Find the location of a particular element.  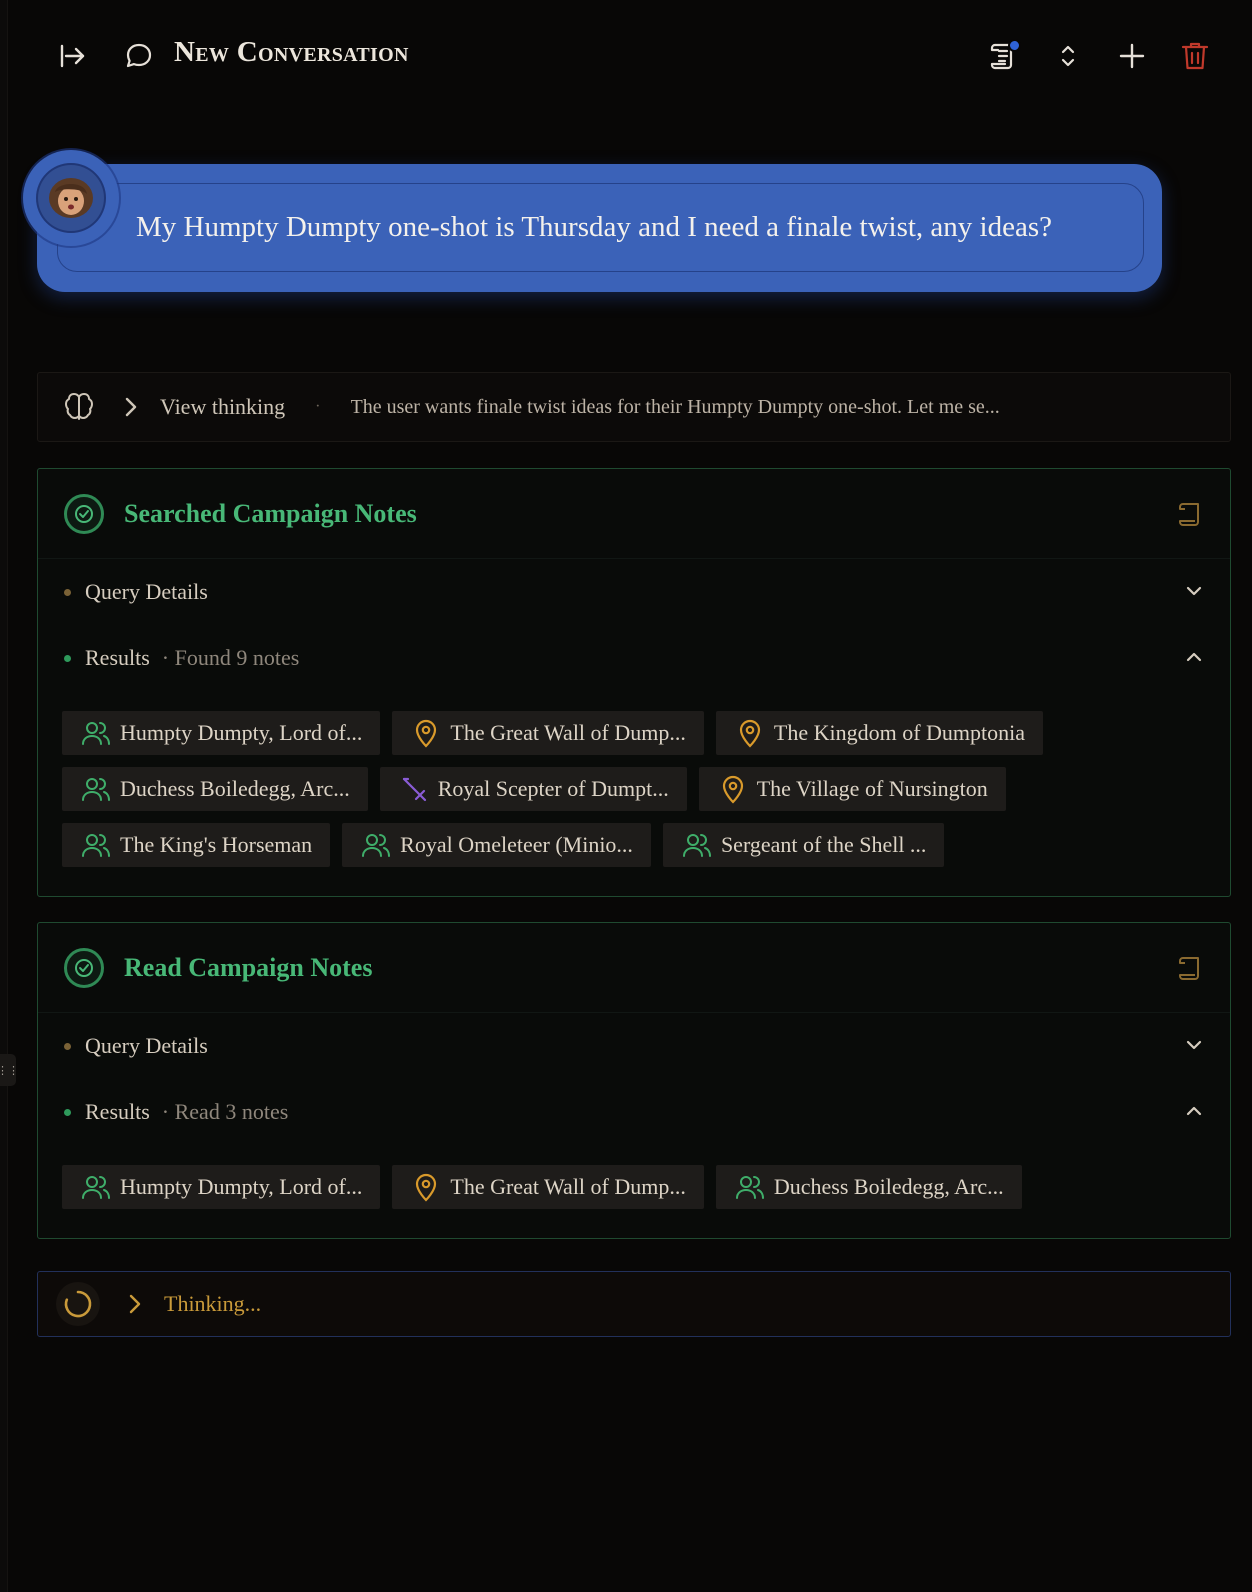

note-chip: The King's Horseman is located at coordinates (196, 845).